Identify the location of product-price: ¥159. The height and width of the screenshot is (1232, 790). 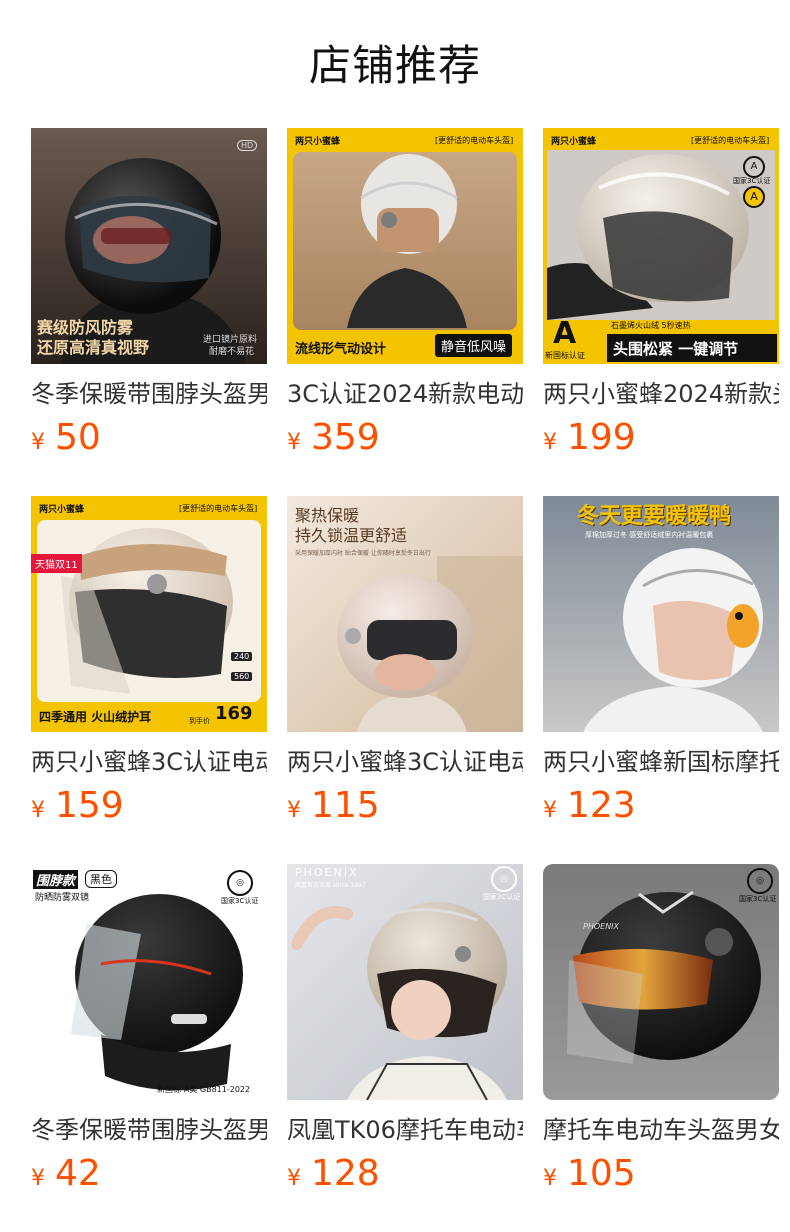
(149, 806).